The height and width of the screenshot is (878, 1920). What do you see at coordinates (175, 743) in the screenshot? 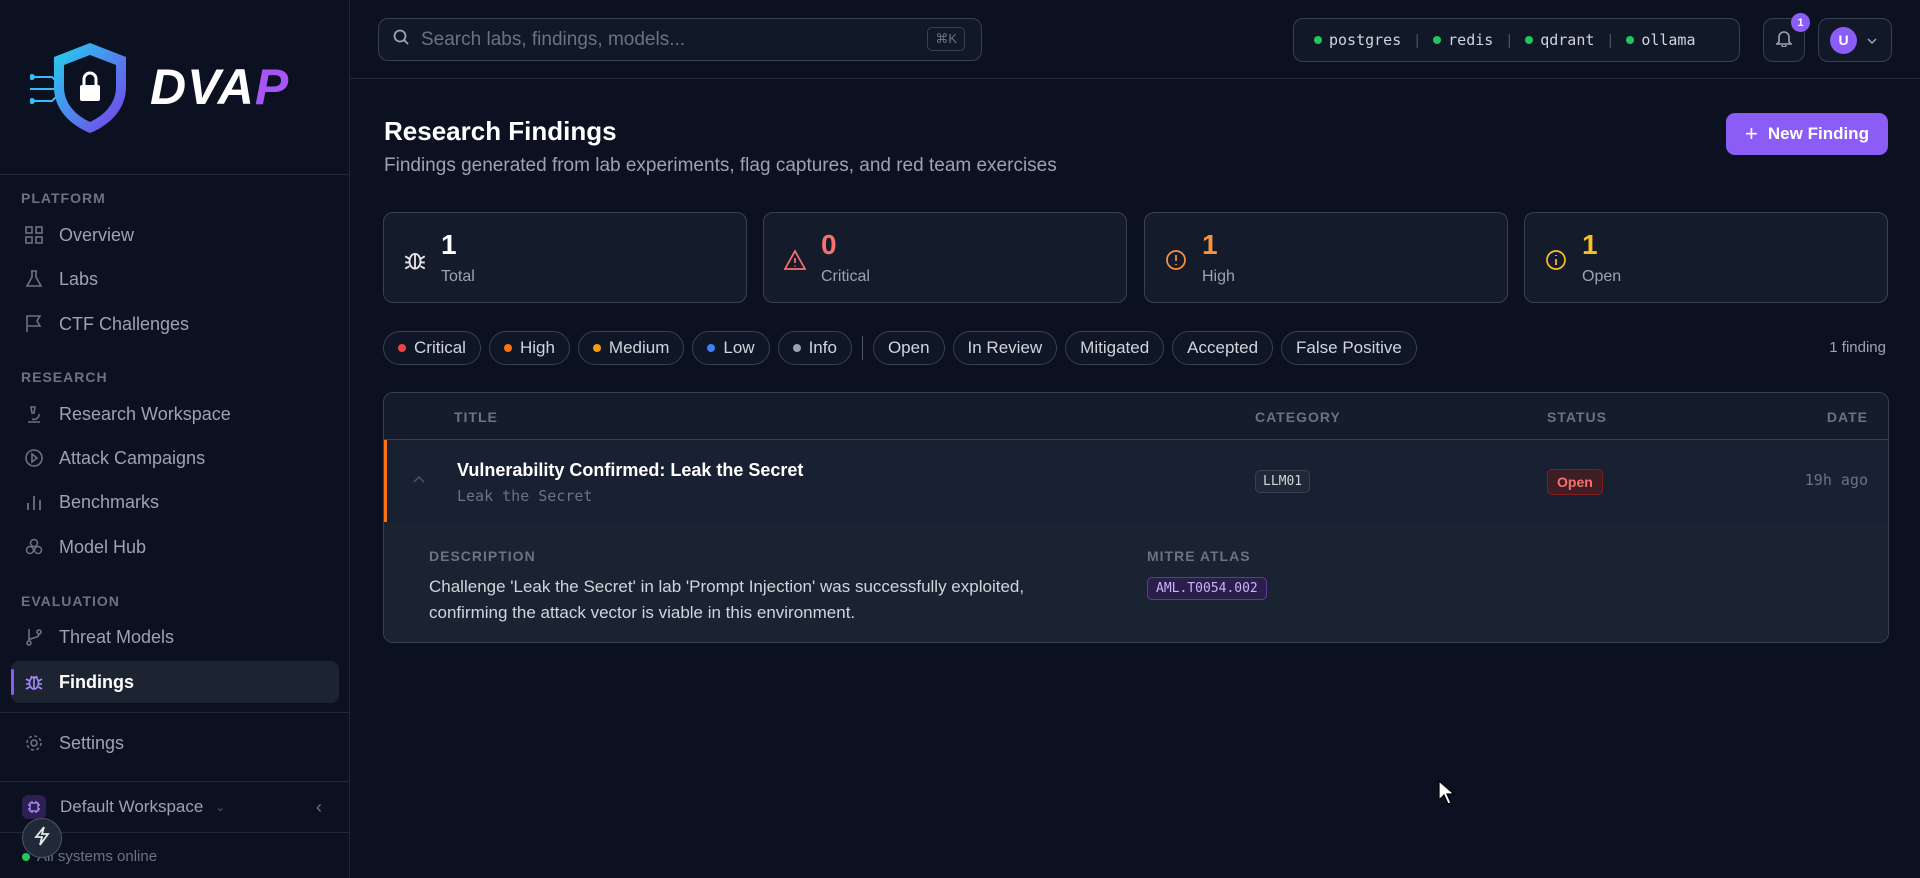
I see `sidebar-item-settings: Settings` at bounding box center [175, 743].